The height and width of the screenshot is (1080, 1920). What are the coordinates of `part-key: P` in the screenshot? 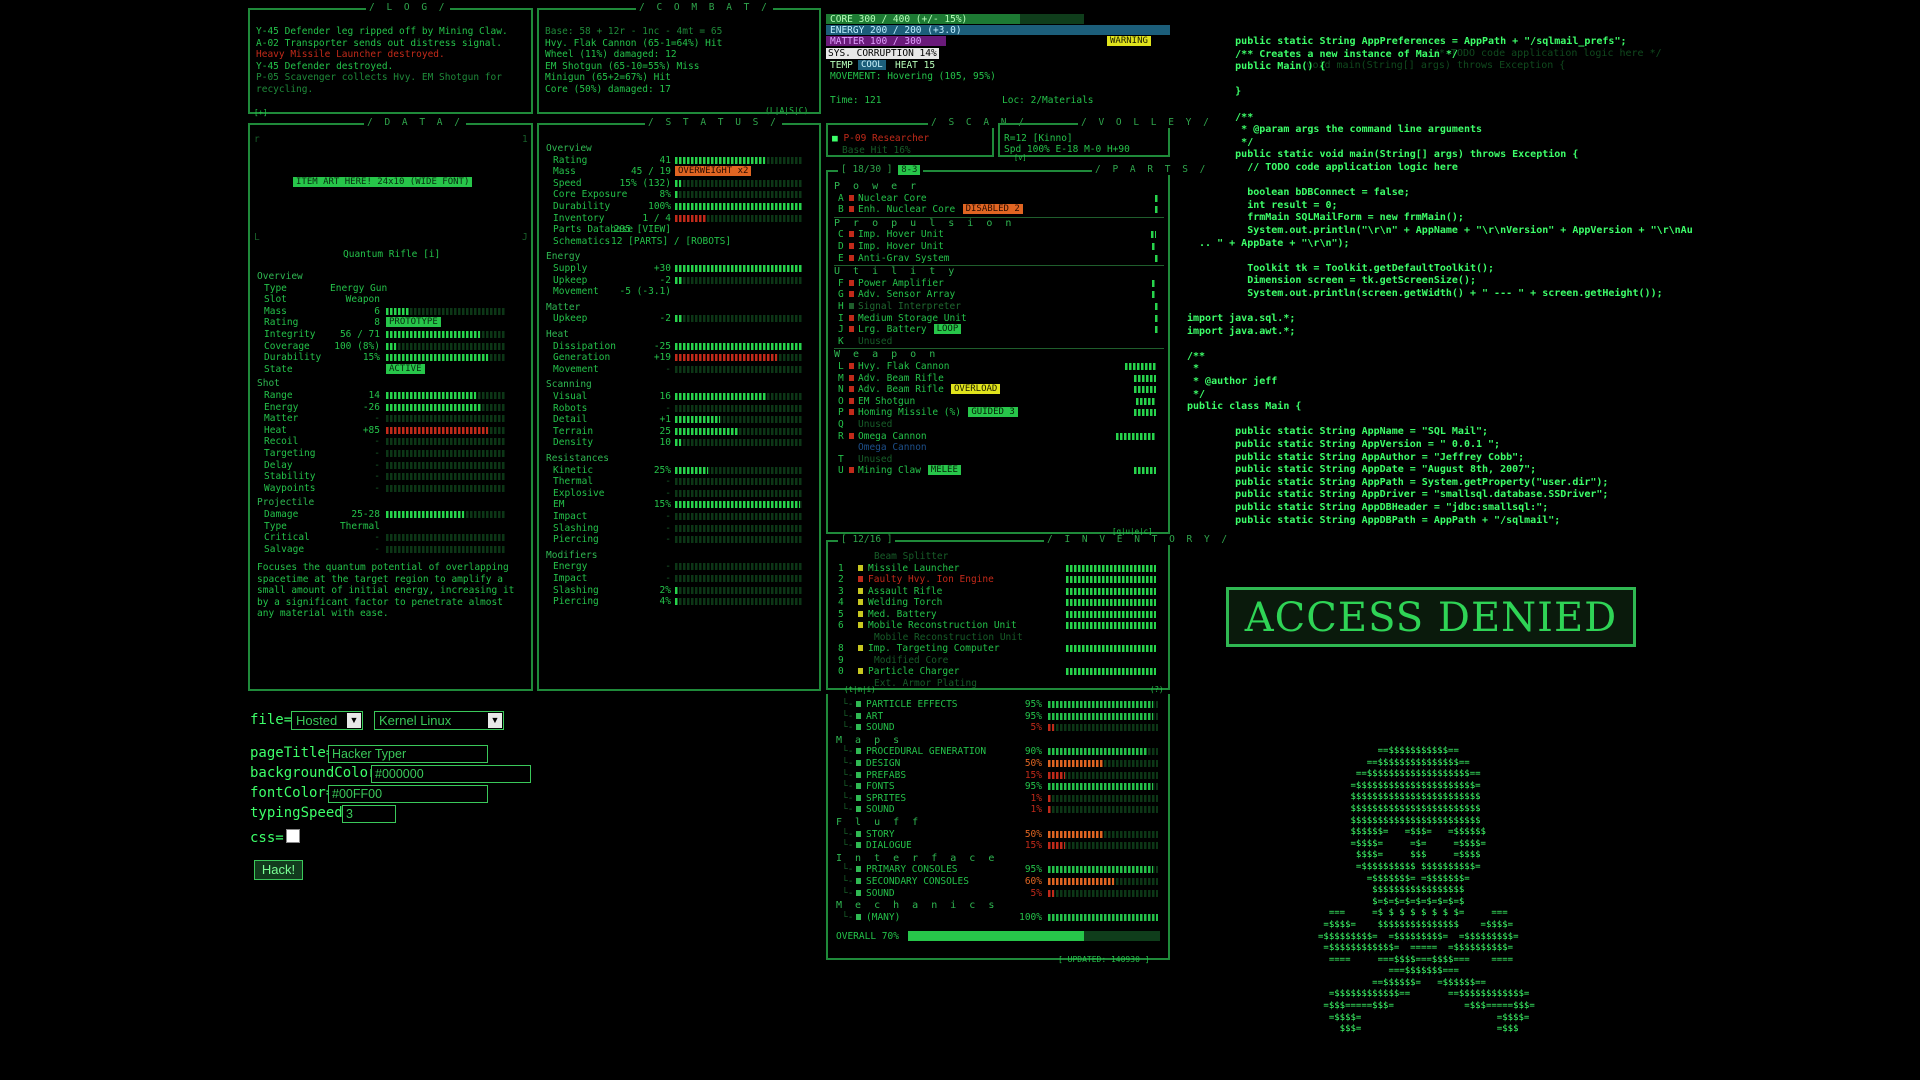 It's located at (841, 413).